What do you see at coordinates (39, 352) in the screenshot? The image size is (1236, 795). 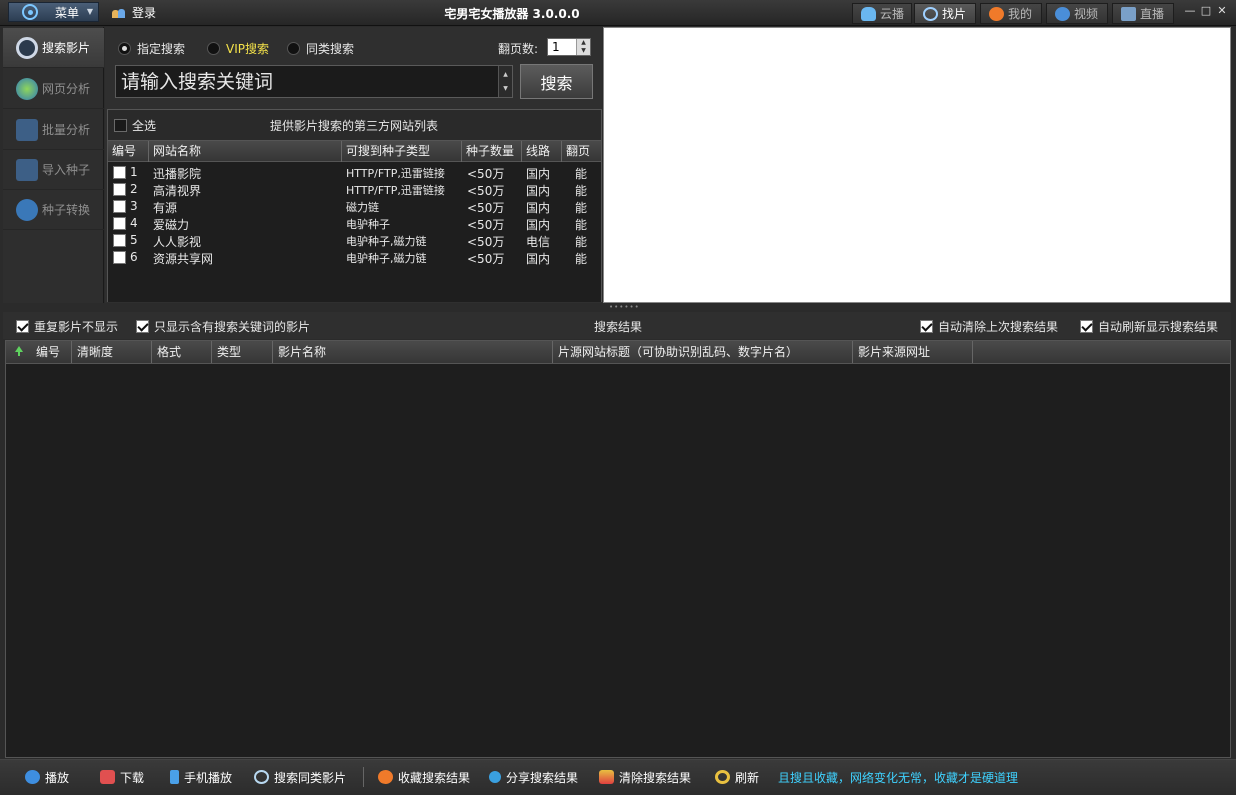 I see `col-result-num: 编号` at bounding box center [39, 352].